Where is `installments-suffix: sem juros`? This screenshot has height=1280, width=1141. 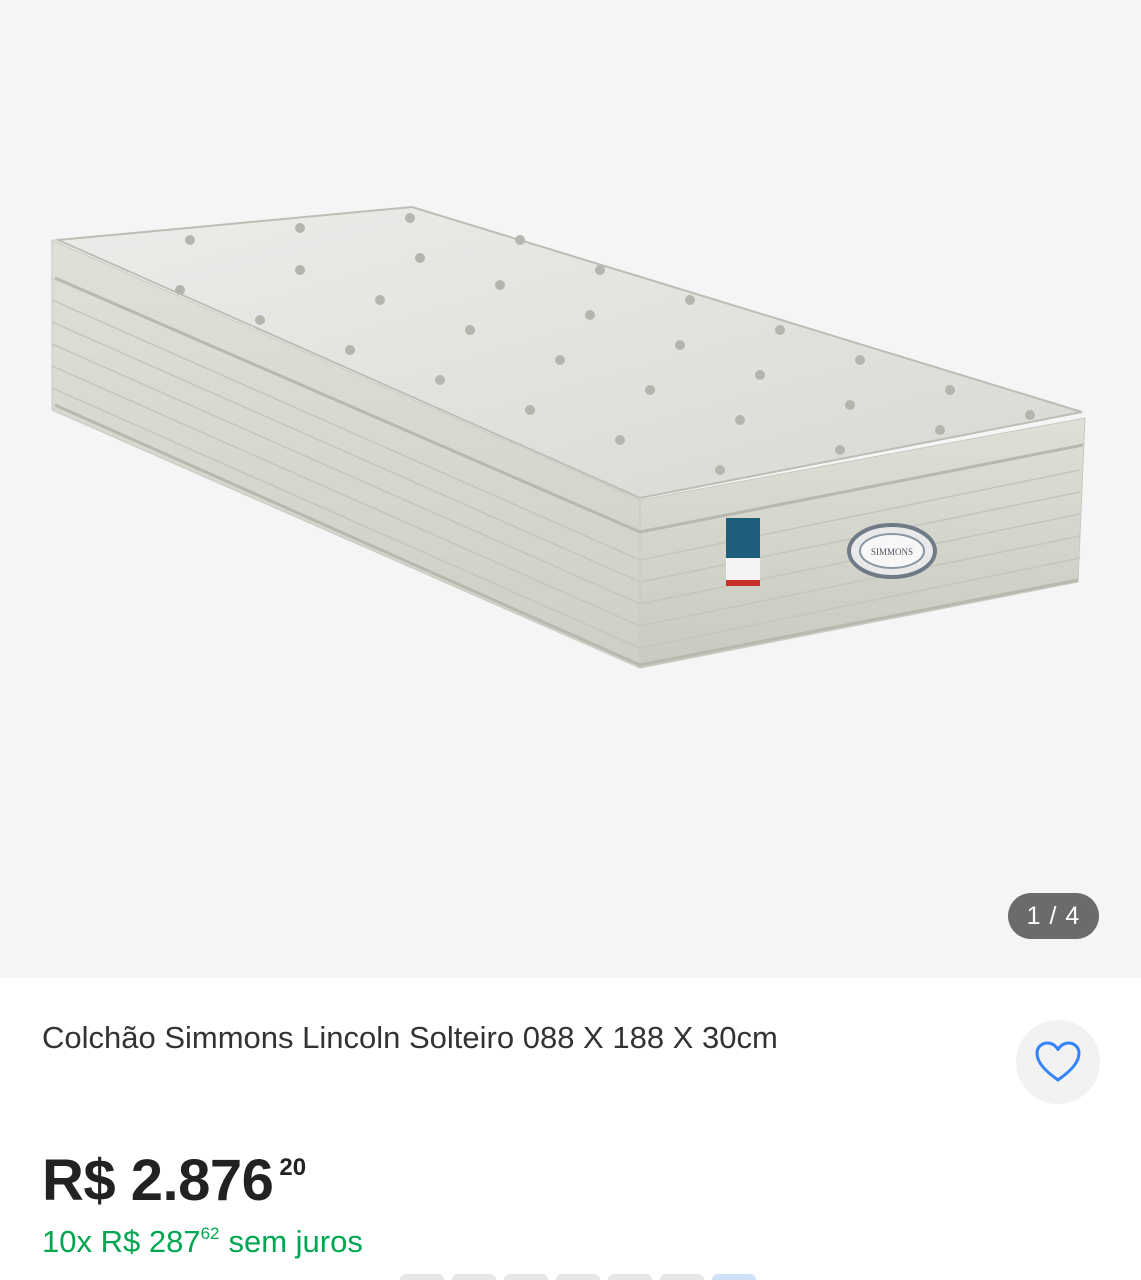
installments-suffix: sem juros is located at coordinates (295, 1241).